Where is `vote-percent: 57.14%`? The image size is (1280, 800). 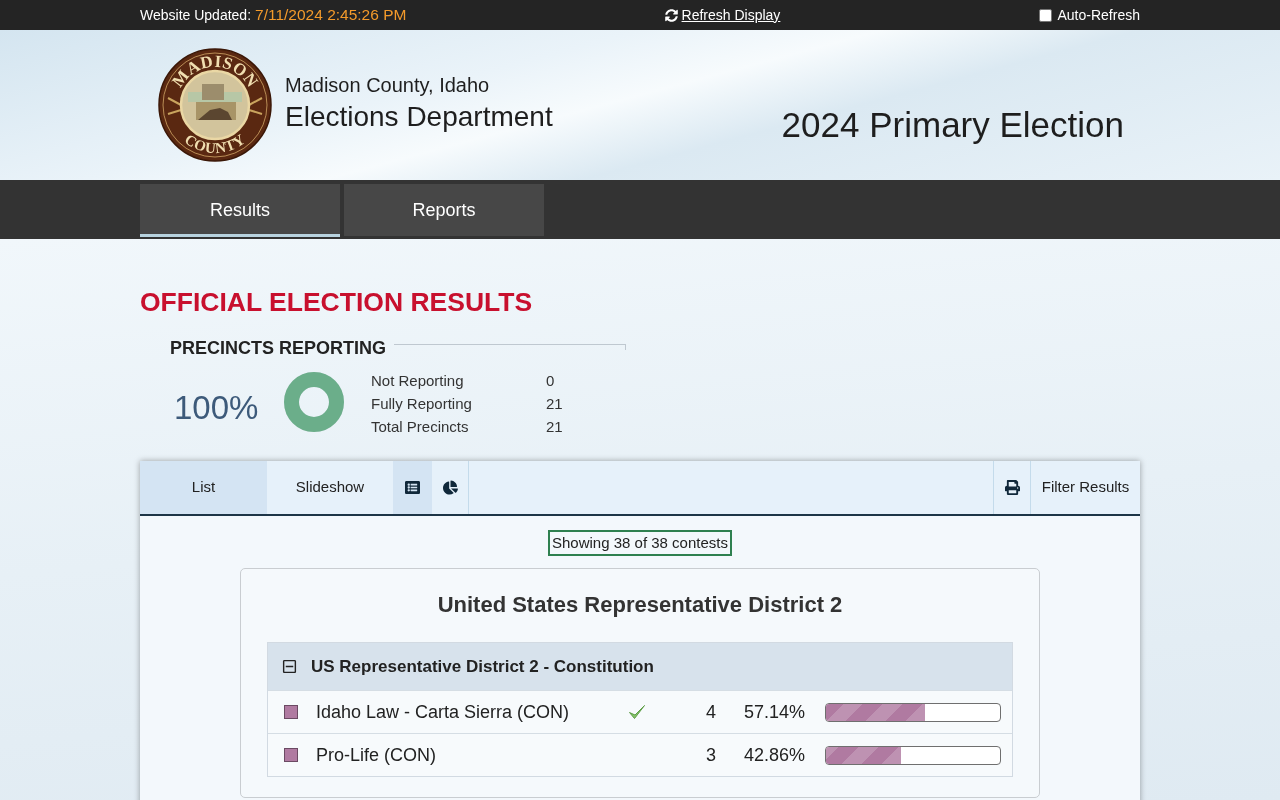
vote-percent: 57.14% is located at coordinates (773, 712).